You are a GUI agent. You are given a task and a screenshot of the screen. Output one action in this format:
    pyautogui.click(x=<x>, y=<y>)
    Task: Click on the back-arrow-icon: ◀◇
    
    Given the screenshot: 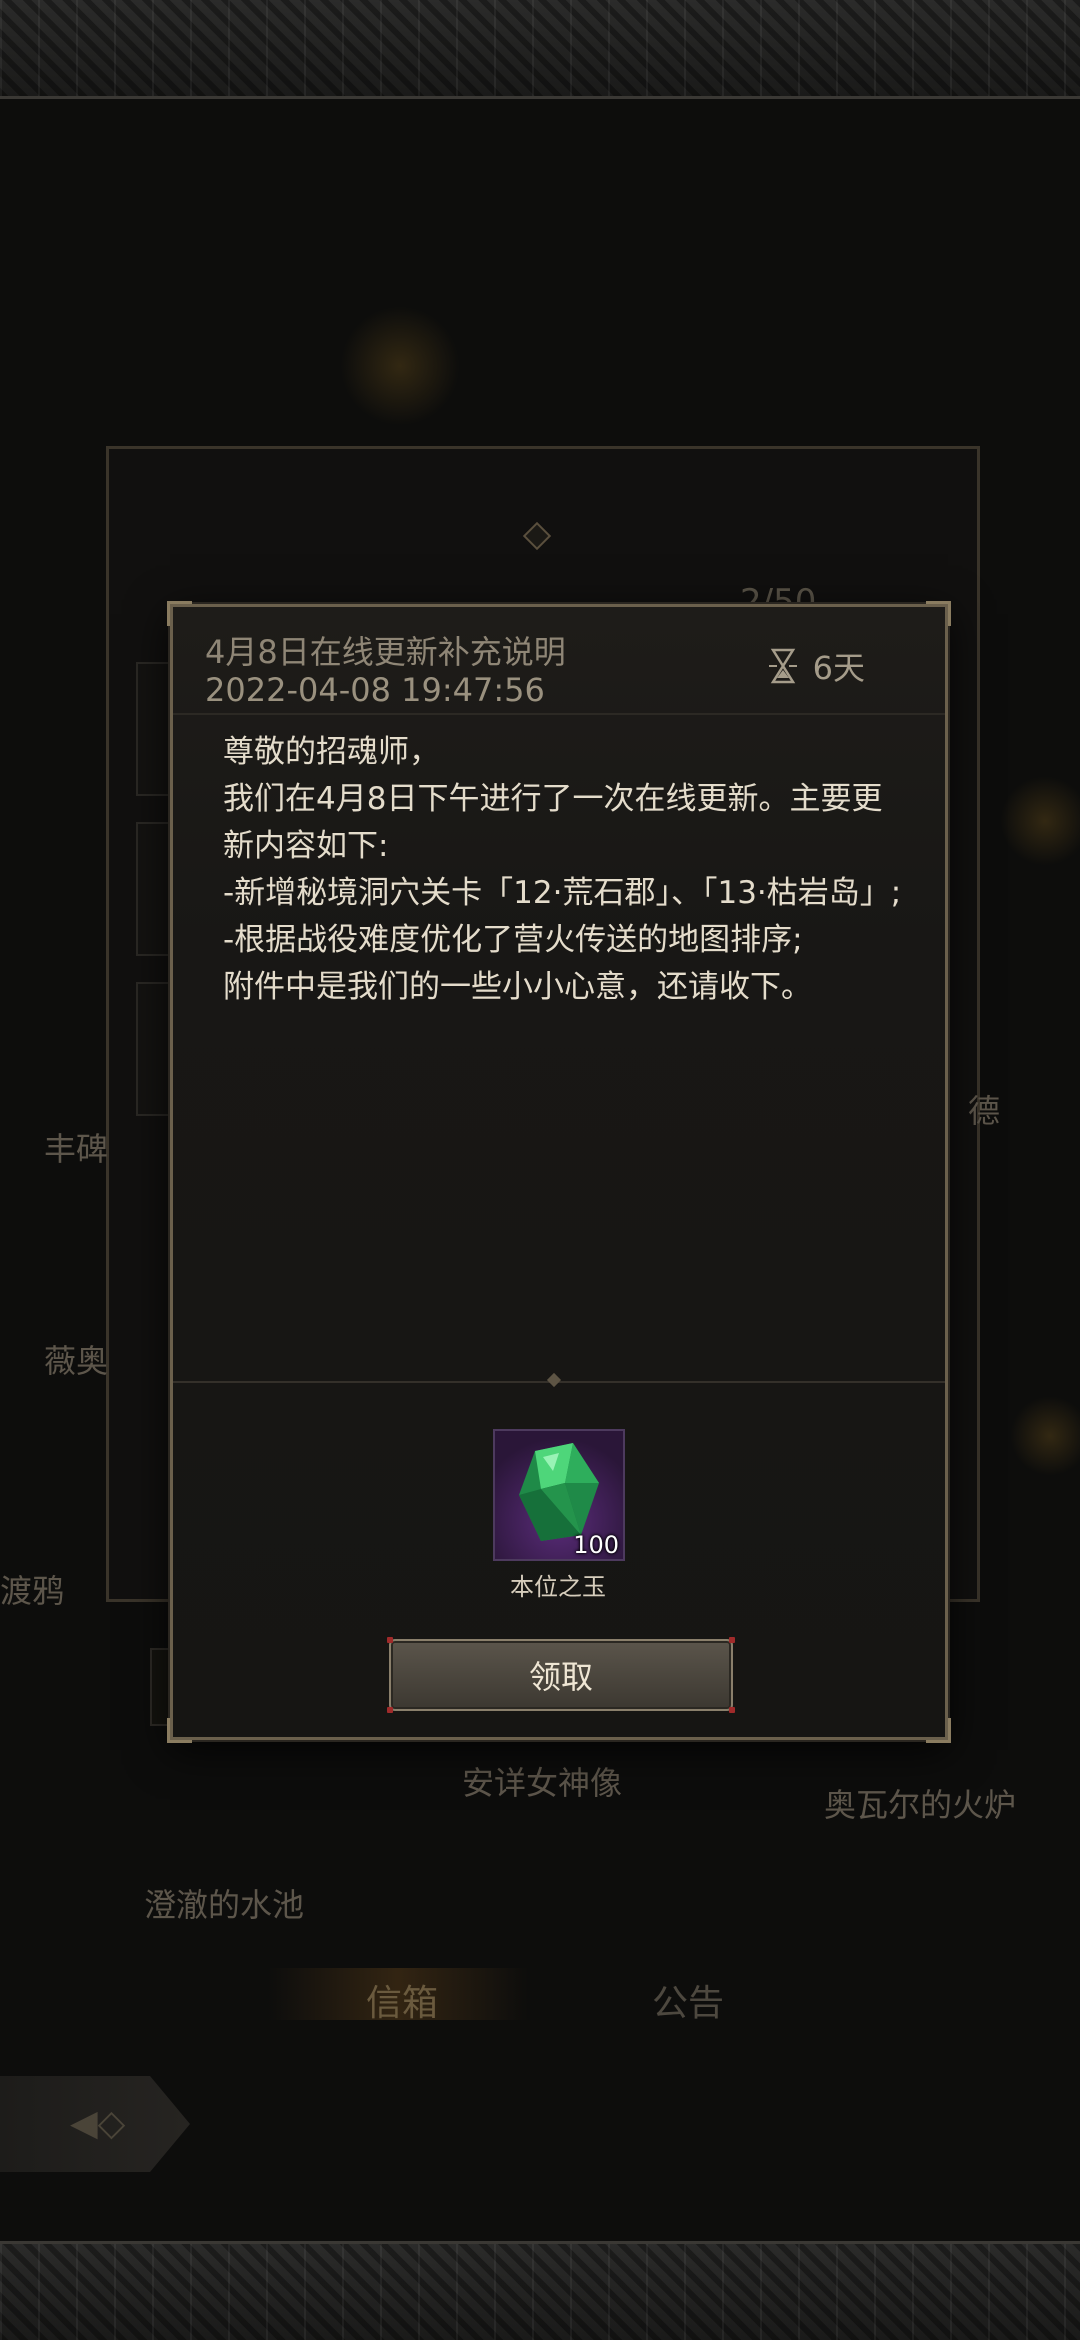 What is the action you would take?
    pyautogui.click(x=98, y=2123)
    